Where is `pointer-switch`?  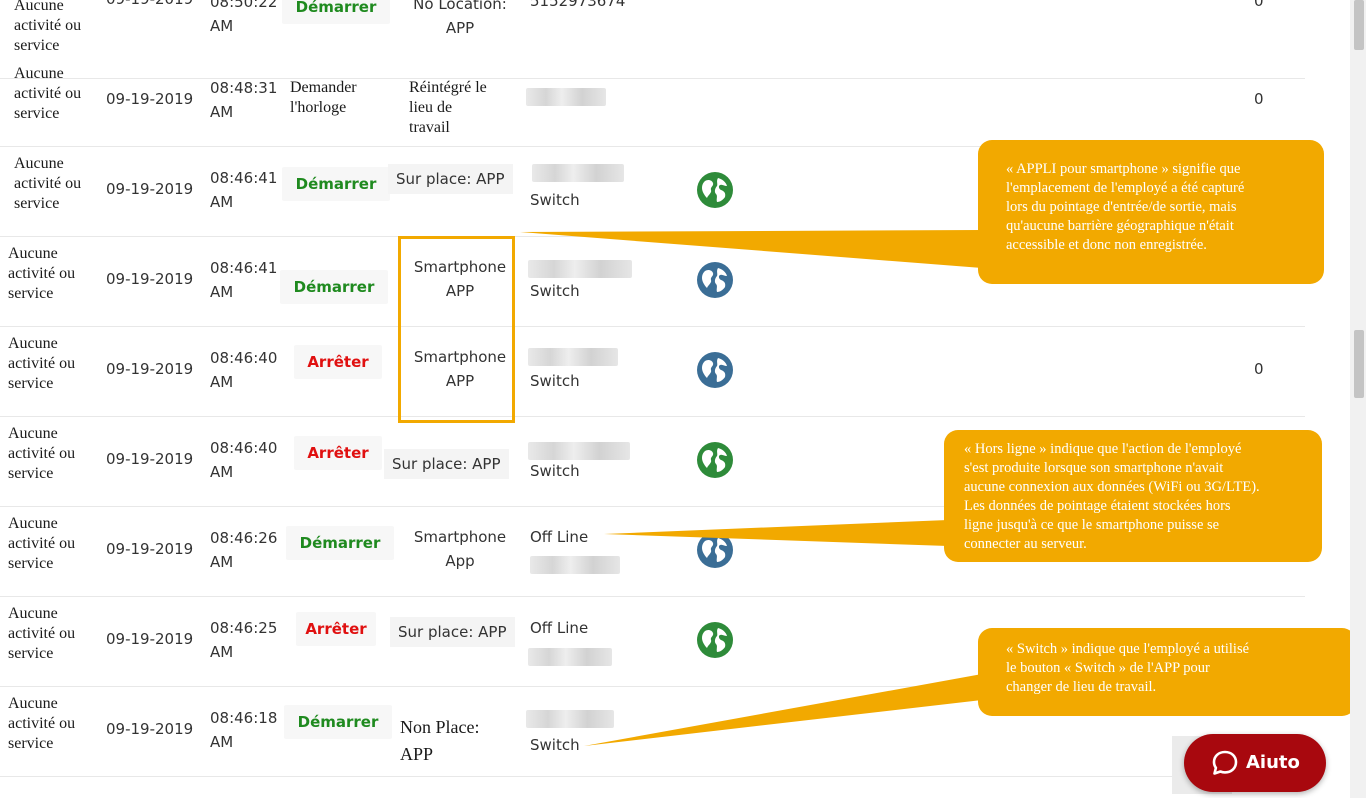 pointer-switch is located at coordinates (783, 710).